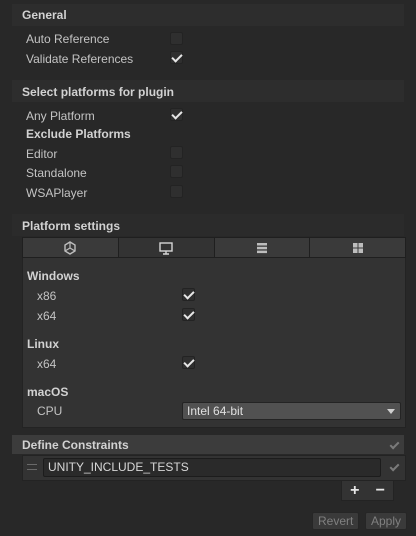  I want to click on constraint-field: UNITY_INCLUDE_TESTS, so click(212, 467).